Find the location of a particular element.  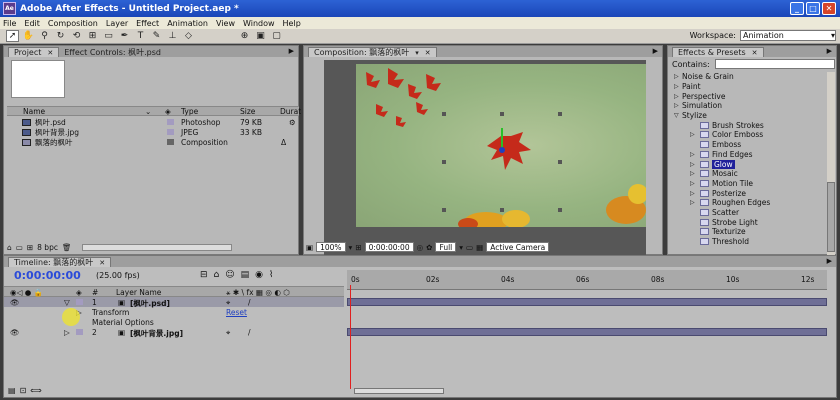

vertical-scrollbar is located at coordinates (831, 175).